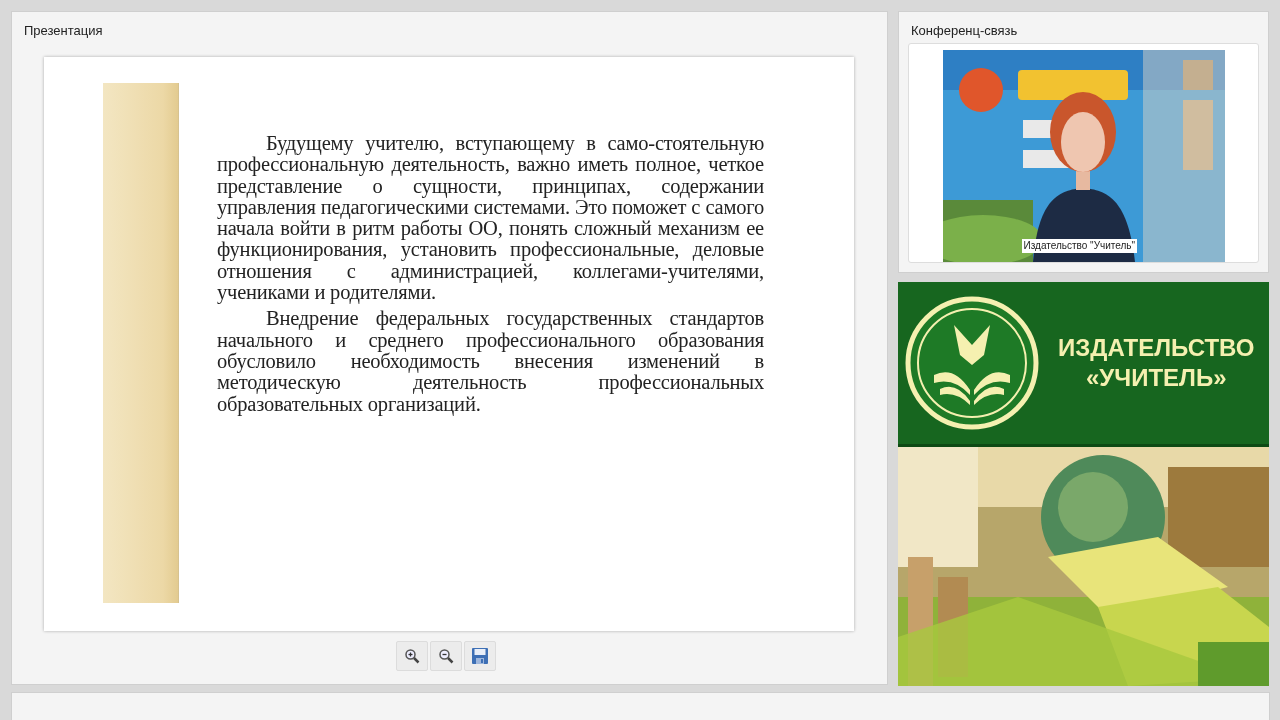  I want to click on slide-paragraph: Будущему учителю, вступающему в само-стоятельную профессиональную деятельность, важно иметь полное, четкое представление о сущности, принципах, содержании управления педагогическими системами. Это поможет с самого начала войти в ритм работы ОО, понять сложный механизм ее функционирования, установить профессиональные, деловые отношения с администрацией, коллегами-учителями, учениками и родителями., so click(490, 218).